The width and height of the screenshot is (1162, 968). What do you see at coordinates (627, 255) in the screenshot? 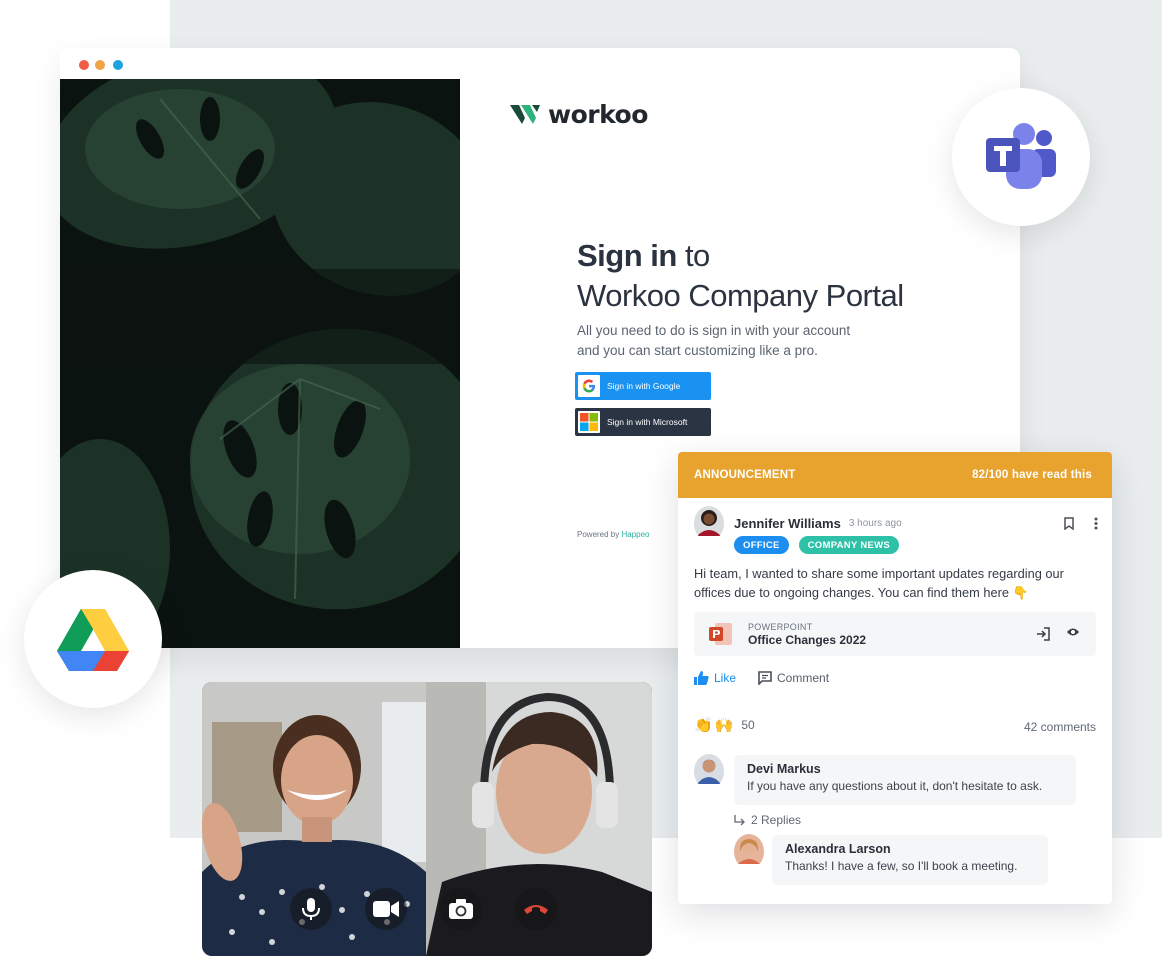
I see `heading-bold: Sign in` at bounding box center [627, 255].